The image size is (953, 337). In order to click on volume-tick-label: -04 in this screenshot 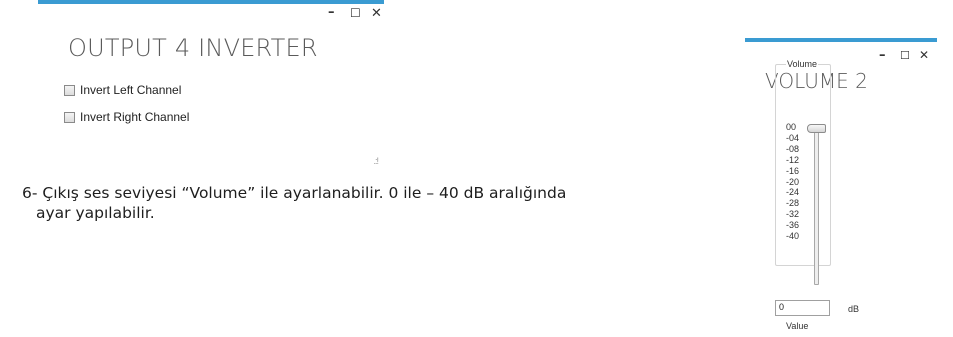, I will do `click(793, 137)`.